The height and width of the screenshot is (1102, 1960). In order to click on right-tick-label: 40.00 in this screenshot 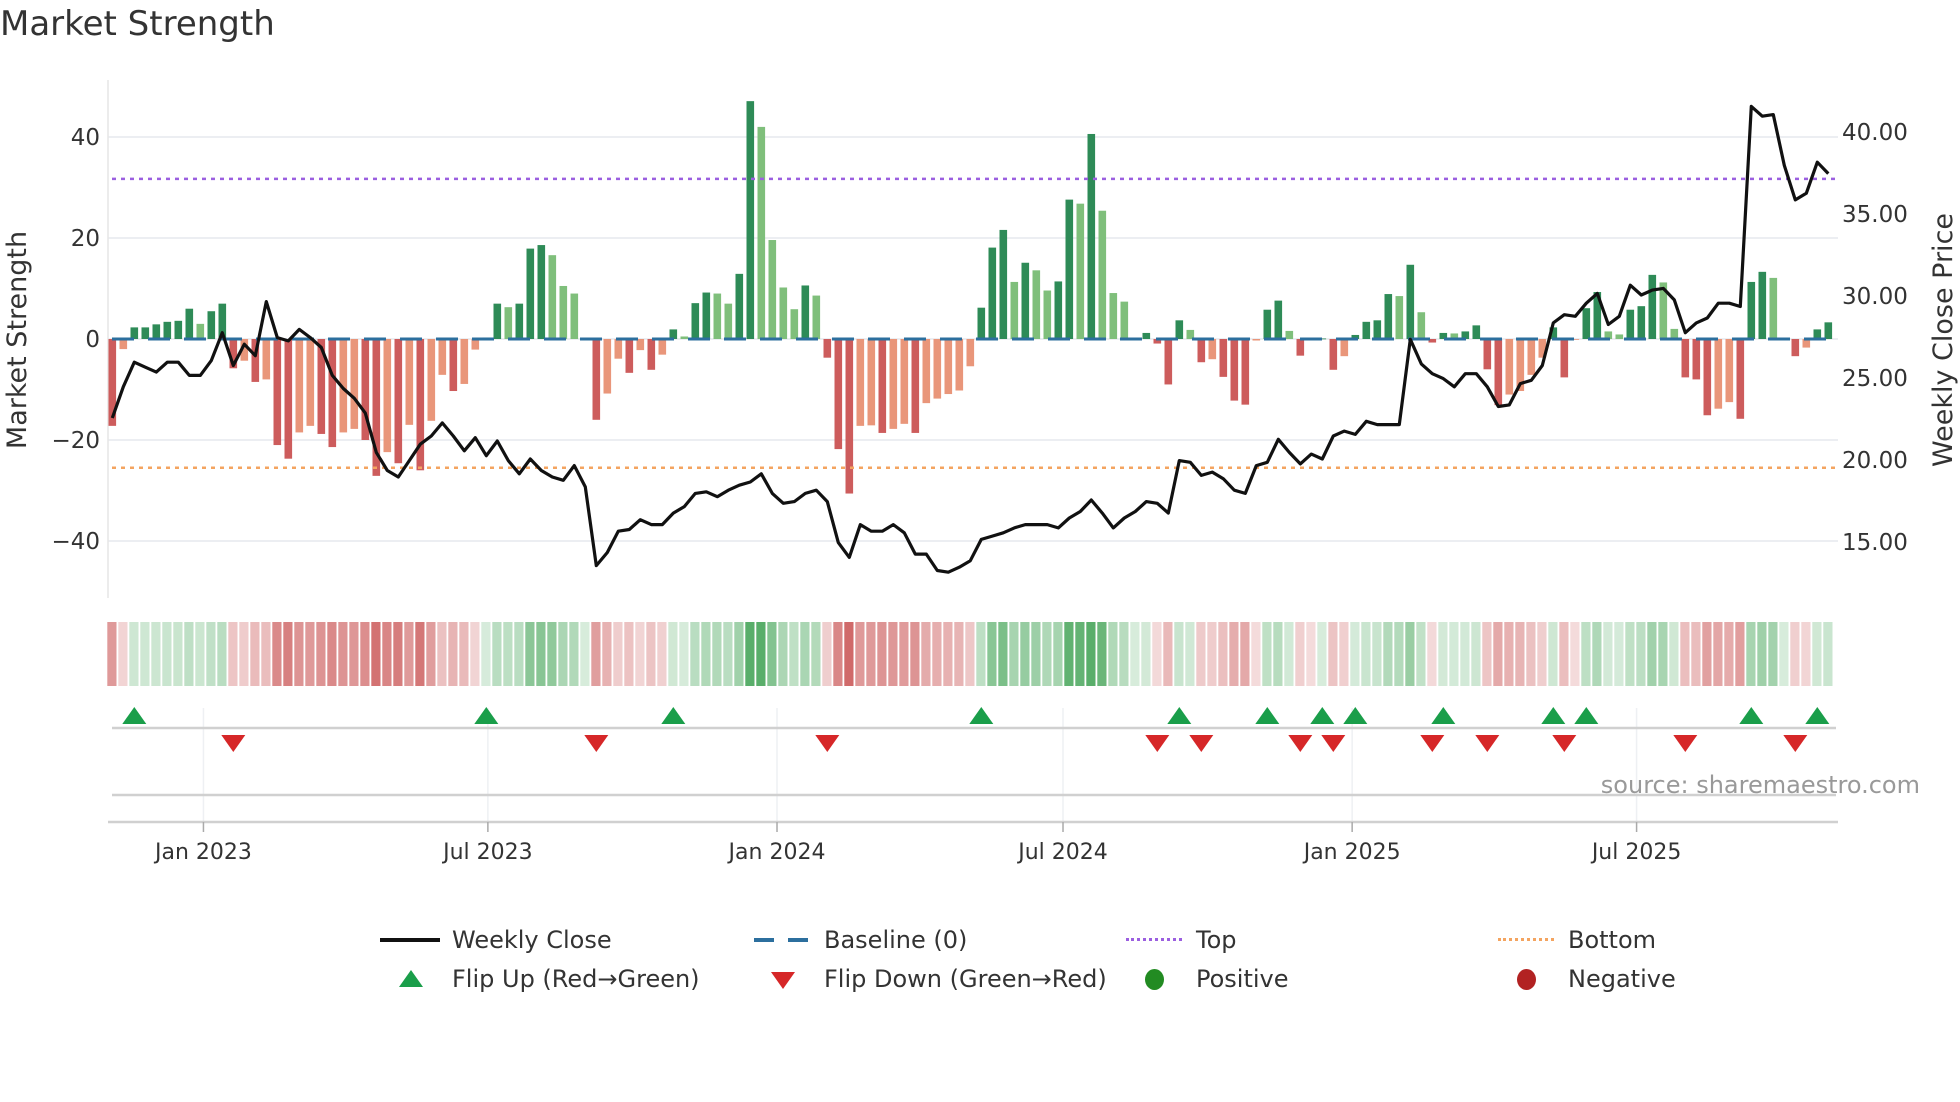, I will do `click(1875, 133)`.